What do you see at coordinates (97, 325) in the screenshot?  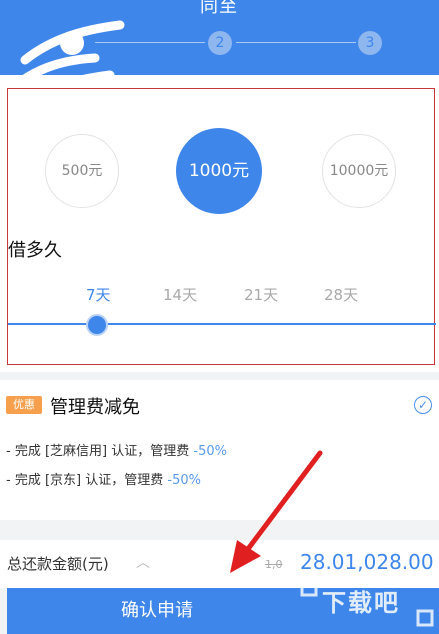 I see `duration-slider-thumb` at bounding box center [97, 325].